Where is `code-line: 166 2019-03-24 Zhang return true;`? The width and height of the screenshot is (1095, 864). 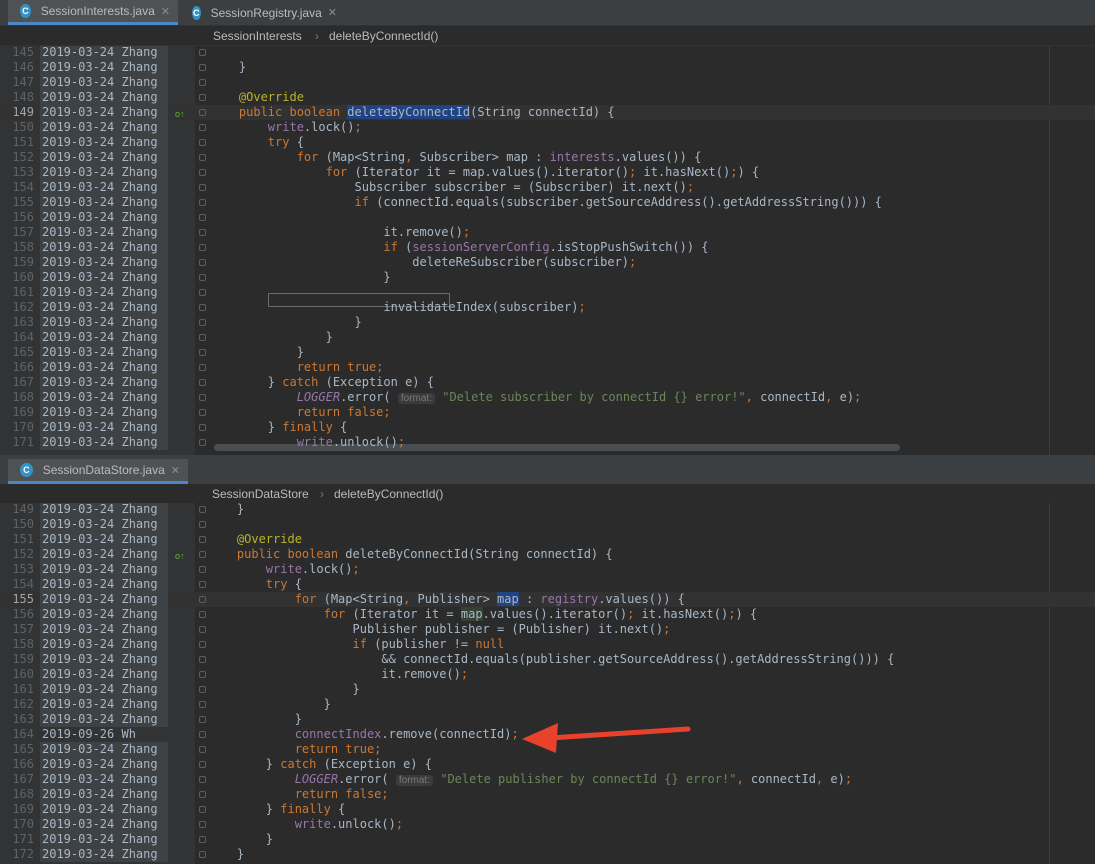
code-line: 166 2019-03-24 Zhang return true; is located at coordinates (547, 367).